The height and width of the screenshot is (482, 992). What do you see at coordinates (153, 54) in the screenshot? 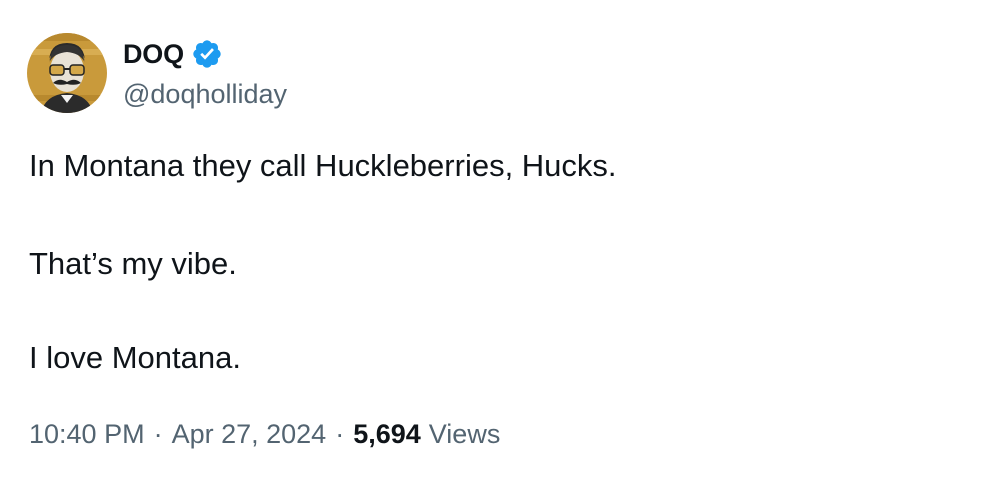
I see `author-display-name: DOQ` at bounding box center [153, 54].